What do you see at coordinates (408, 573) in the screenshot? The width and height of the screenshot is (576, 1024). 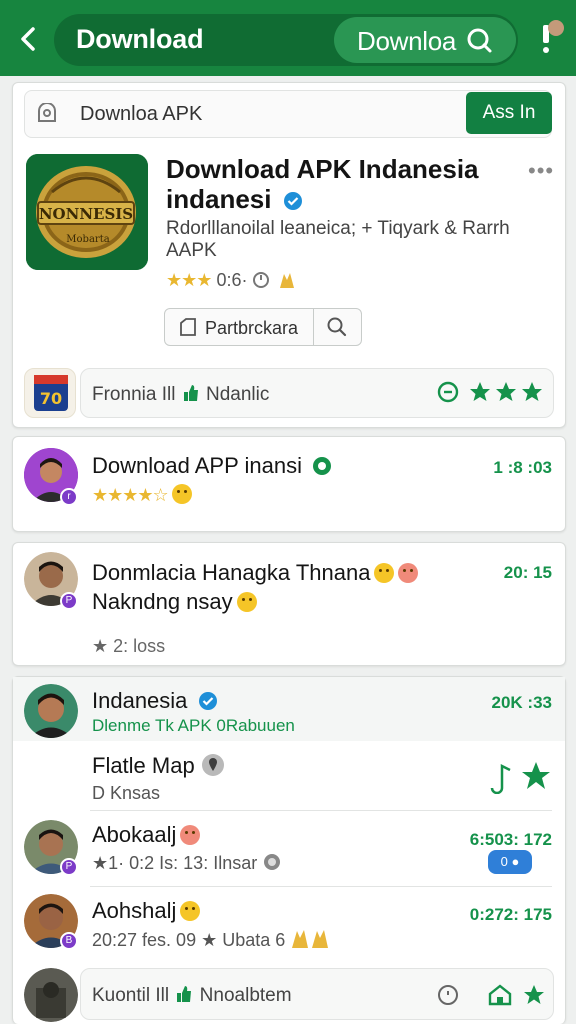 I see `heart-eyes-emoji-icon` at bounding box center [408, 573].